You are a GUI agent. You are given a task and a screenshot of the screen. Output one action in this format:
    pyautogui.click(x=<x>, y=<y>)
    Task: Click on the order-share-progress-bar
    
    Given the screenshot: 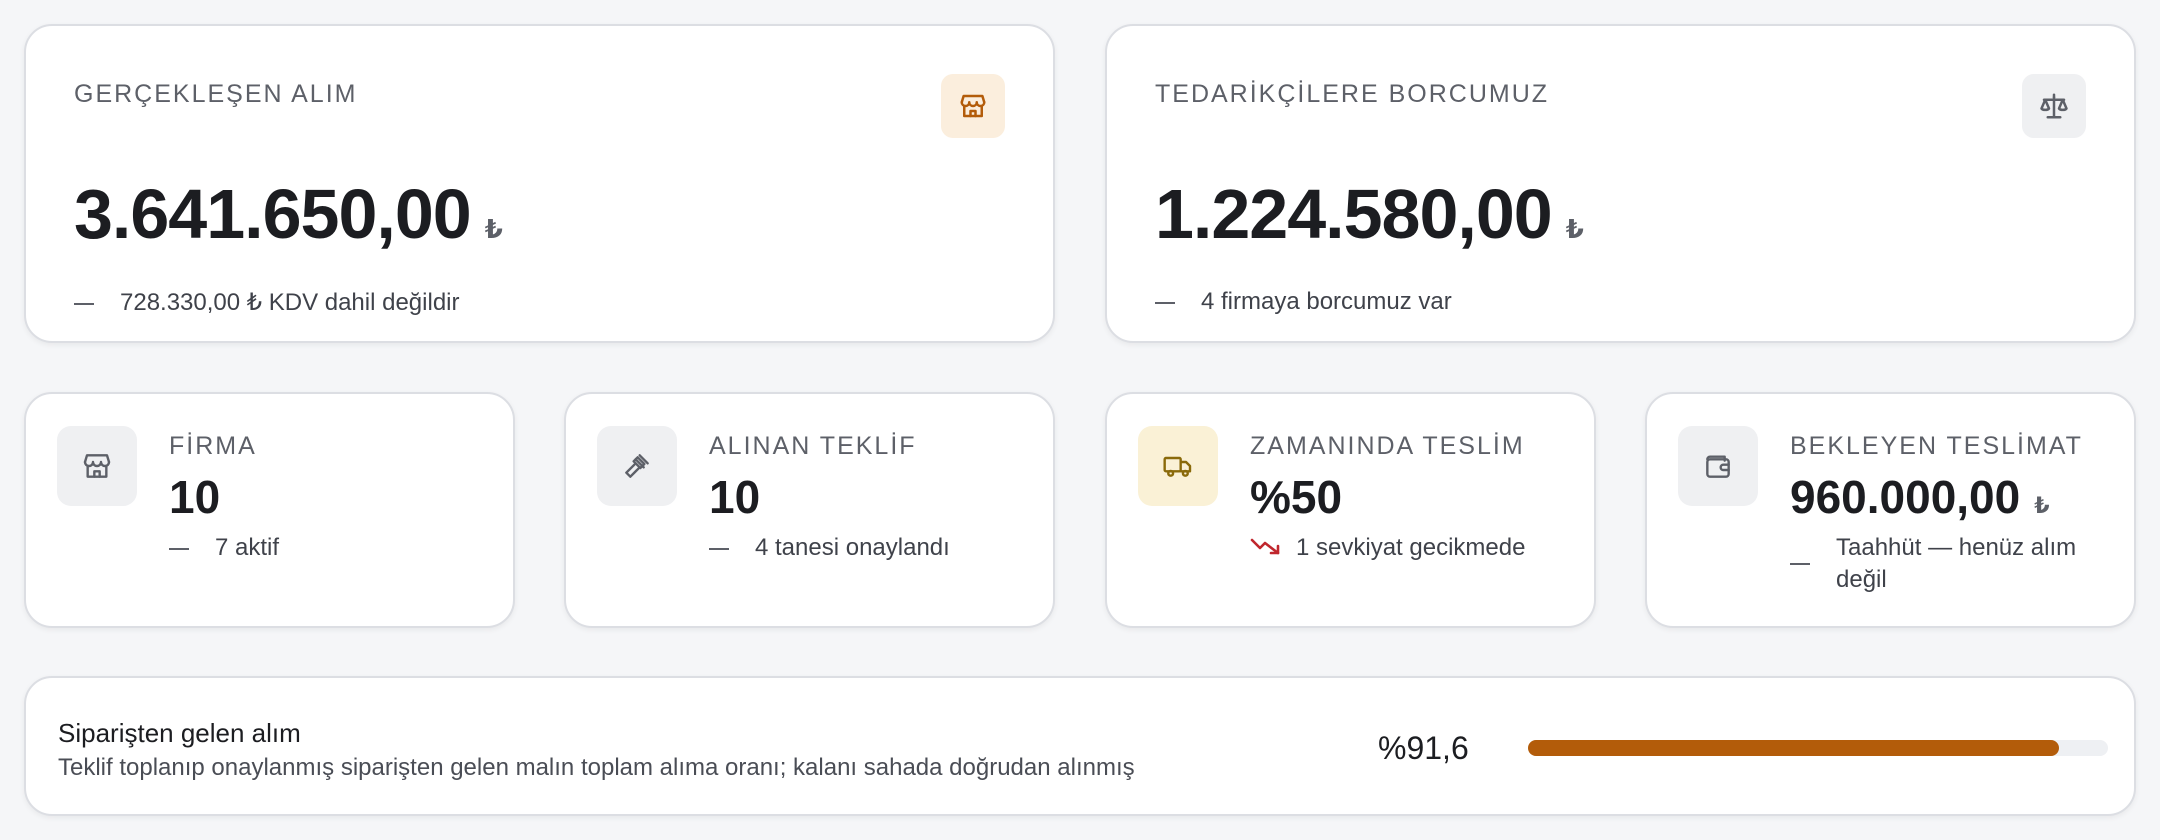 What is the action you would take?
    pyautogui.click(x=1818, y=748)
    